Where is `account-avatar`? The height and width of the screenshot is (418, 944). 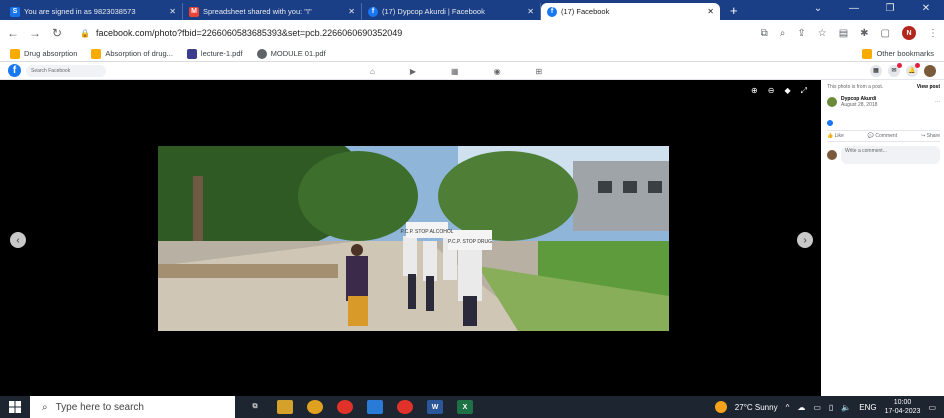 account-avatar is located at coordinates (930, 70).